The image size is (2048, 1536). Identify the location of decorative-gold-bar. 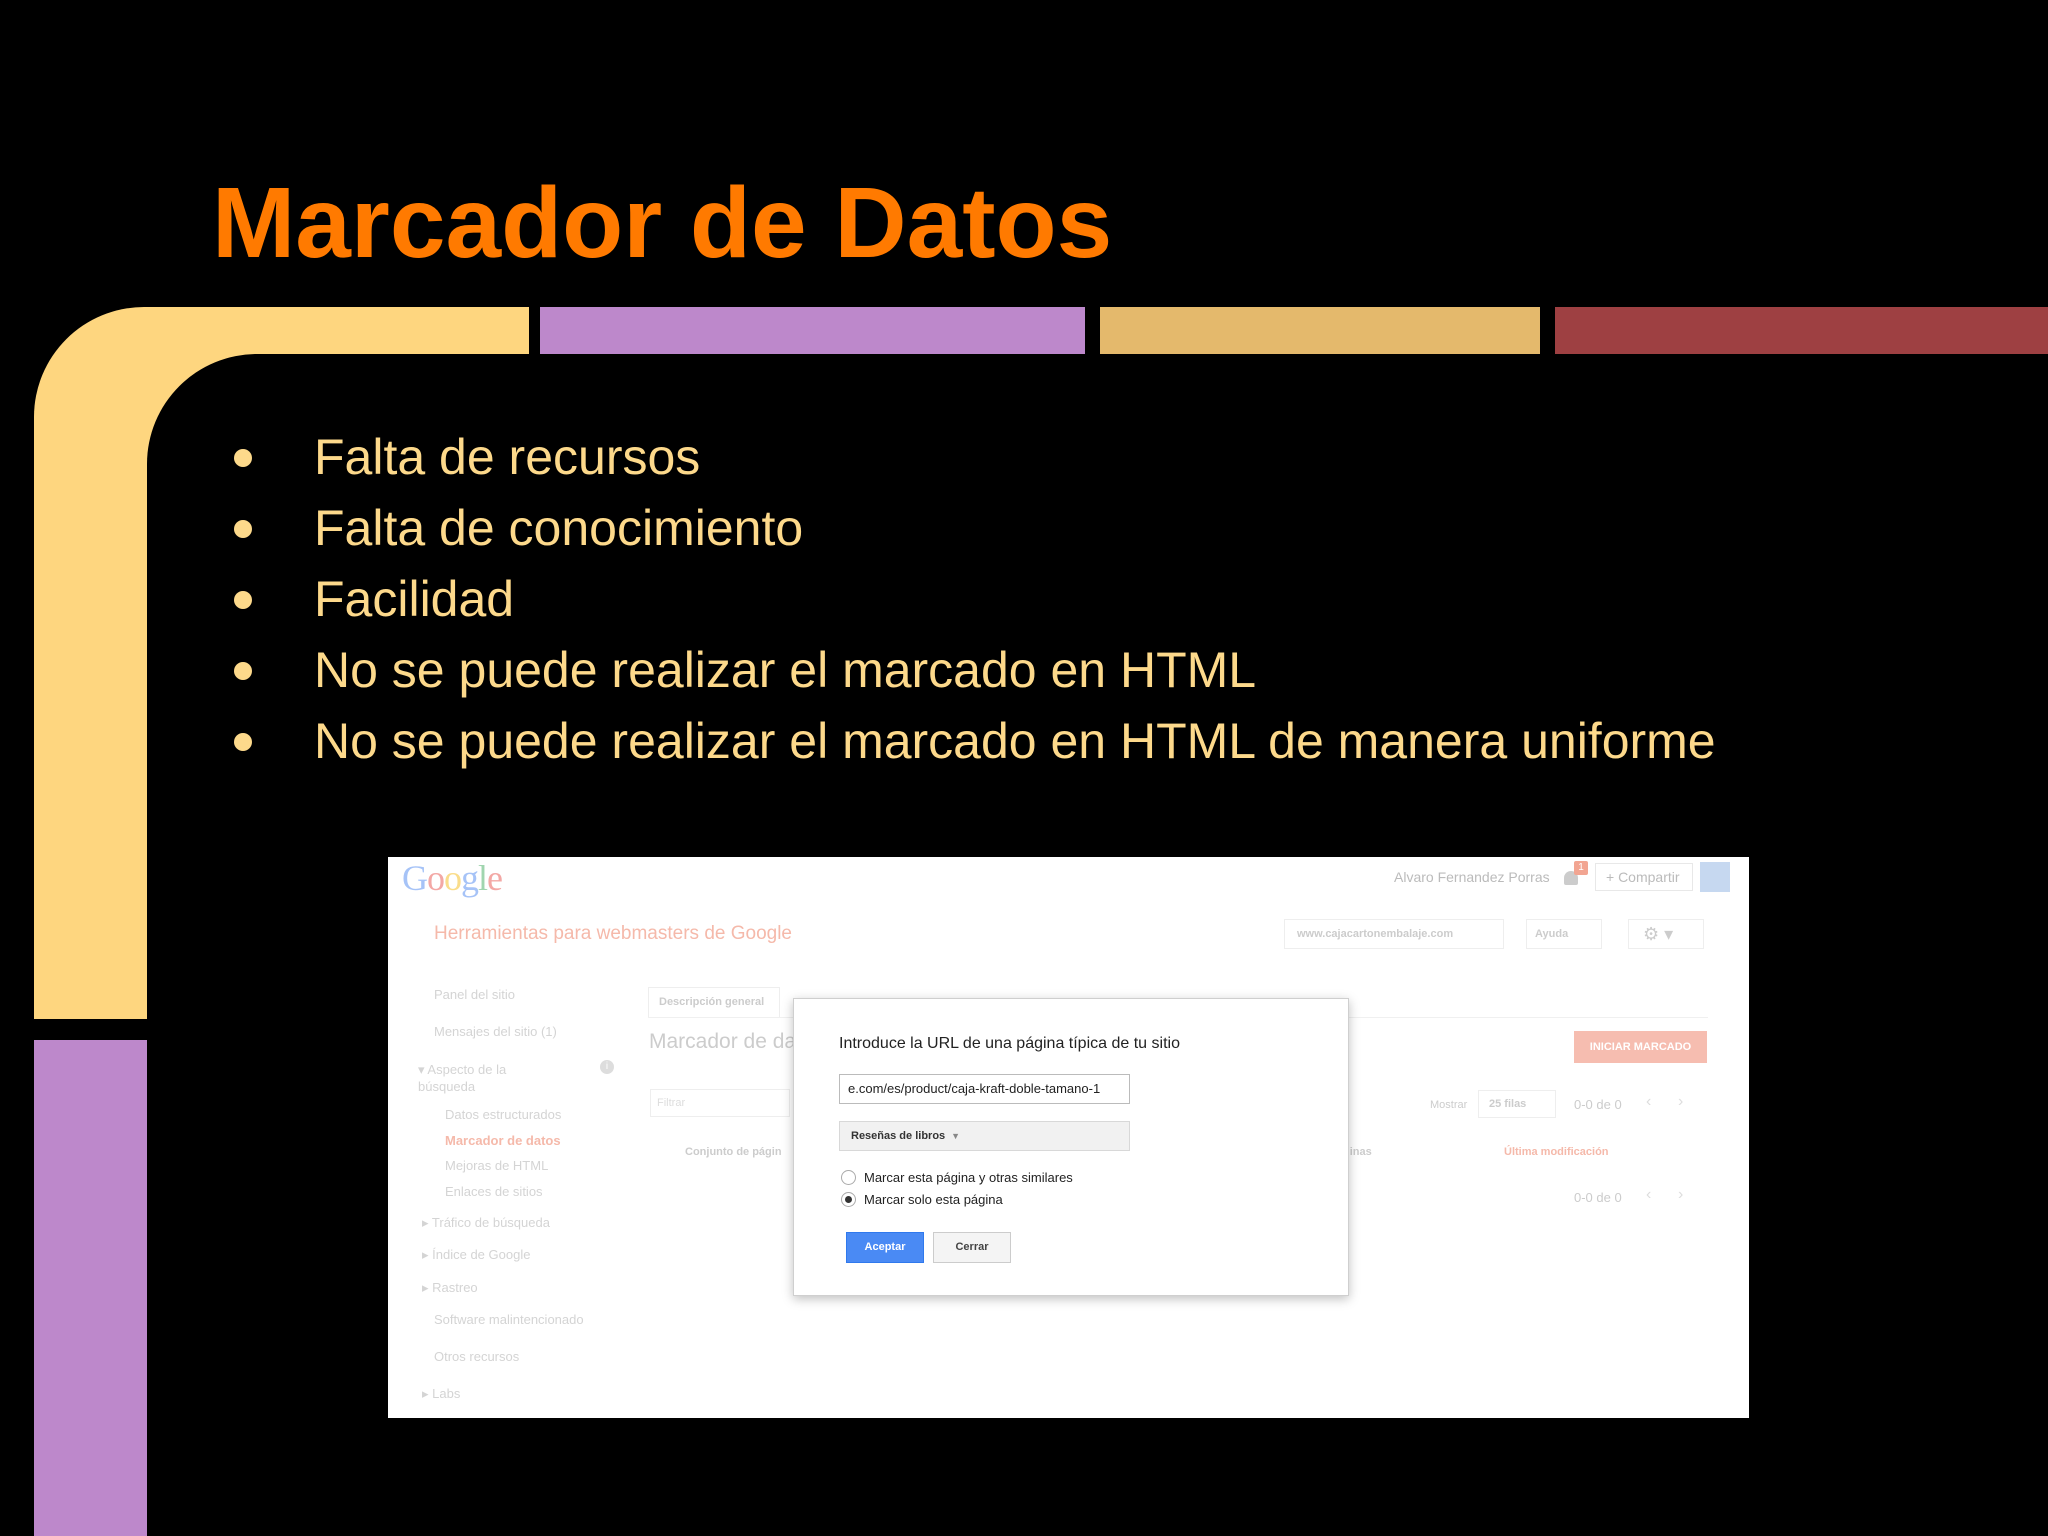
(1320, 330).